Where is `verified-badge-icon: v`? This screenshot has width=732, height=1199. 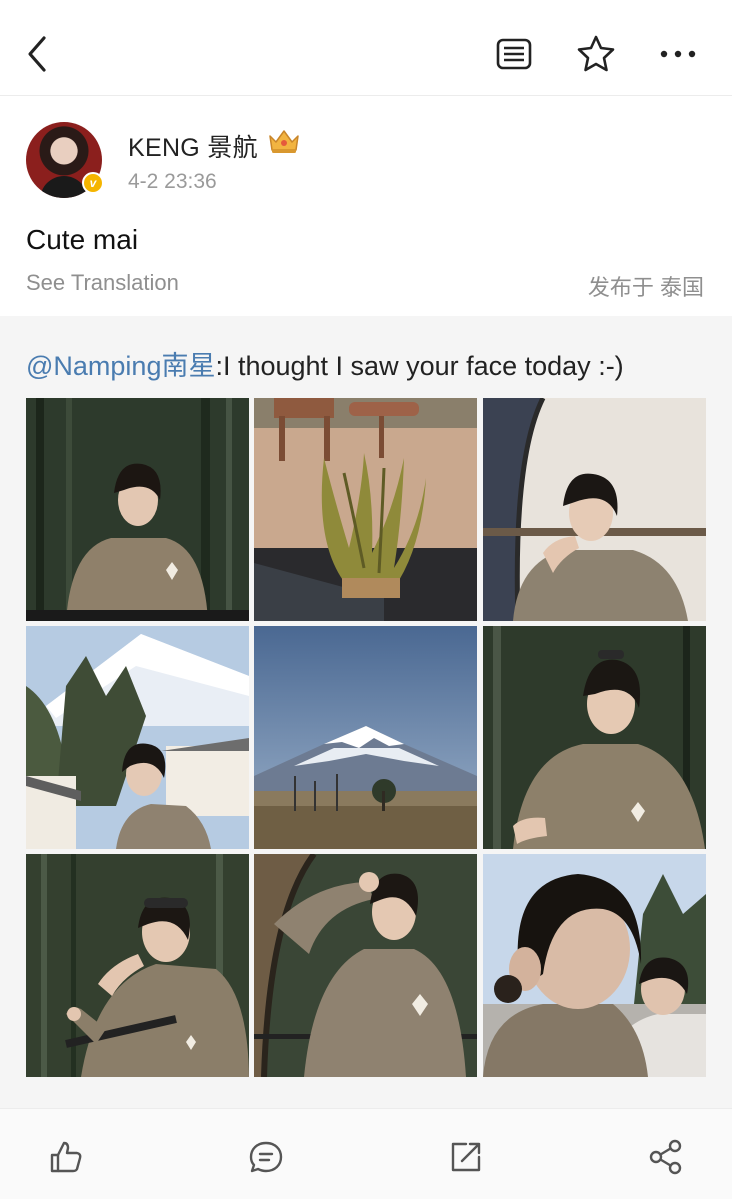 verified-badge-icon: v is located at coordinates (93, 183).